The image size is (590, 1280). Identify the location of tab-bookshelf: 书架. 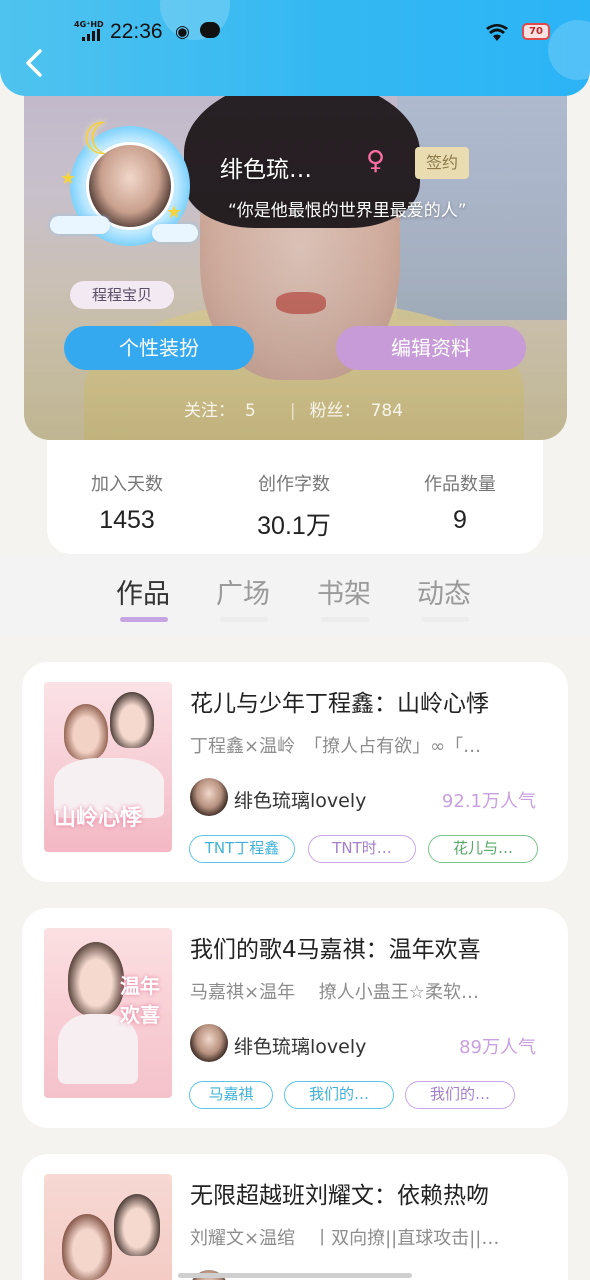
(344, 591).